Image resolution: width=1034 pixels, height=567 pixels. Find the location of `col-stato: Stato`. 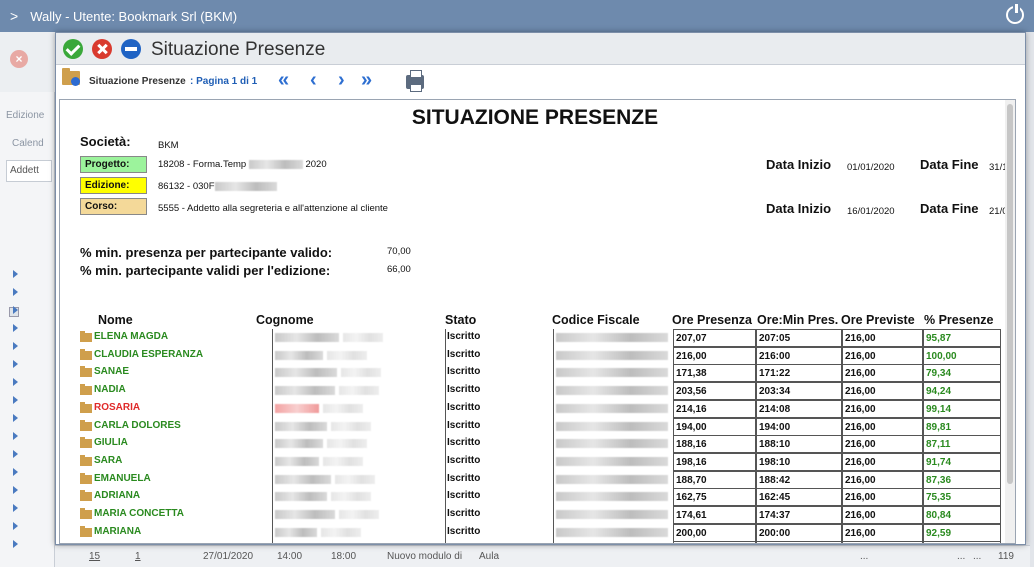

col-stato: Stato is located at coordinates (461, 320).